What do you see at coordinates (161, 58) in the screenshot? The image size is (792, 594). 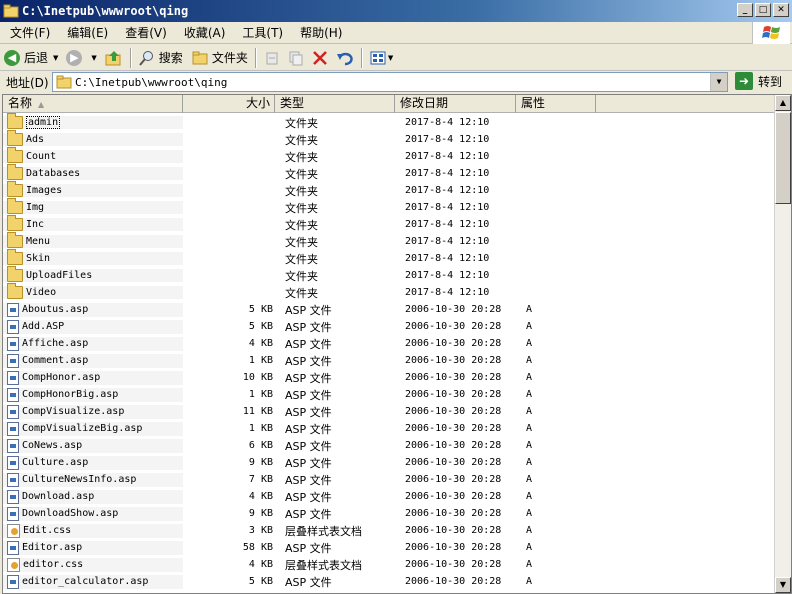 I see `search-button: 搜索` at bounding box center [161, 58].